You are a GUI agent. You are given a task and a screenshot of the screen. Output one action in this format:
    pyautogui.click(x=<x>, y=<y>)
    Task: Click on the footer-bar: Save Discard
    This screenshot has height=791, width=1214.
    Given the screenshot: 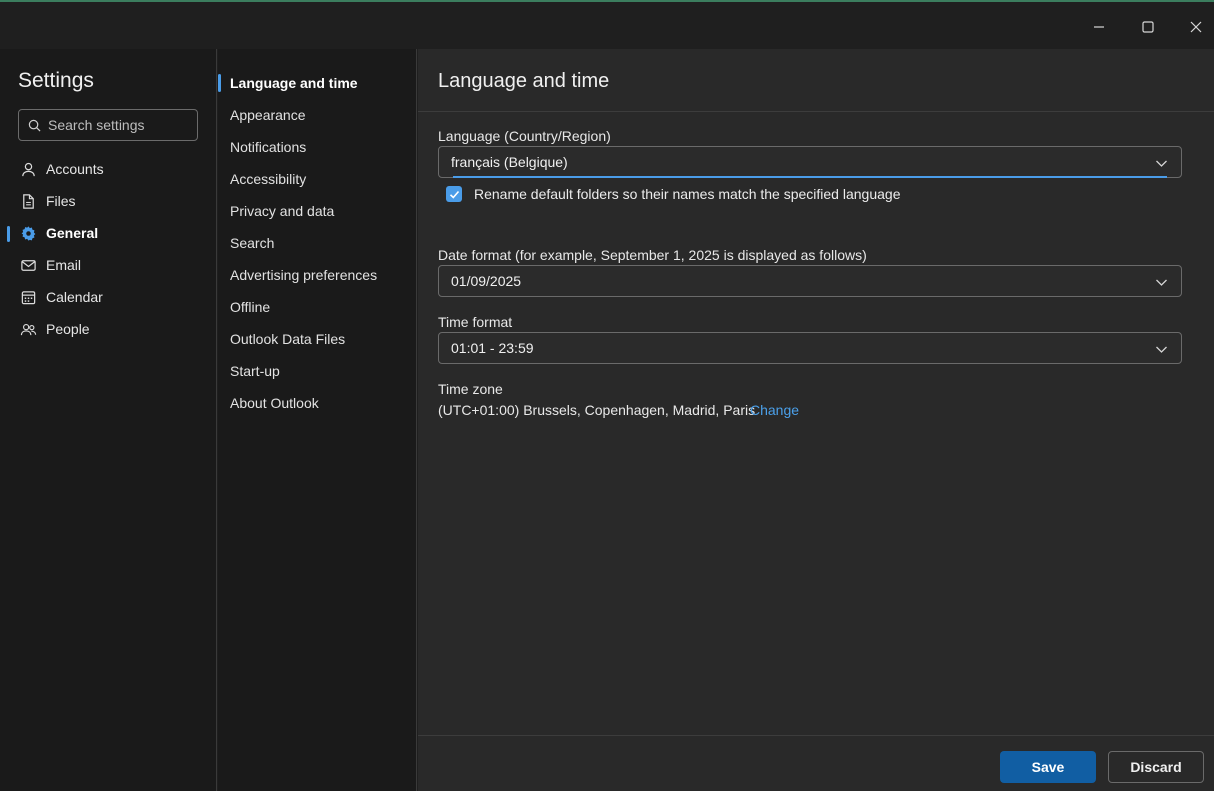 What is the action you would take?
    pyautogui.click(x=816, y=763)
    